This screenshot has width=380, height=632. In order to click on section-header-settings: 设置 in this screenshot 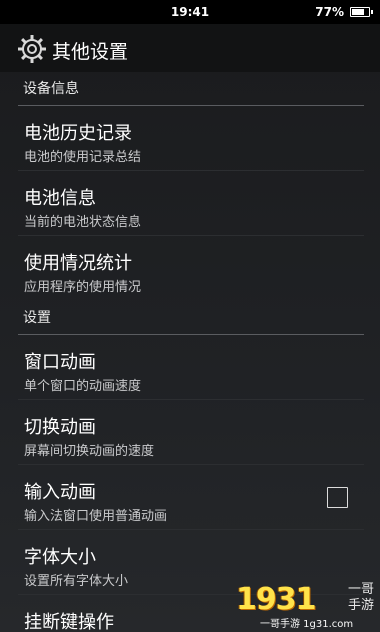, I will do `click(190, 318)`.